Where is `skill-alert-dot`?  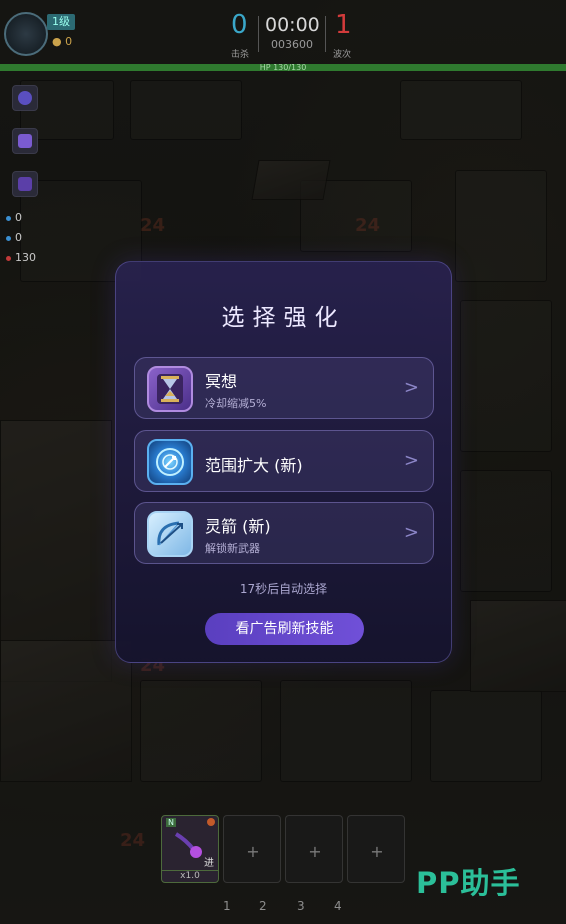
skill-alert-dot is located at coordinates (211, 822).